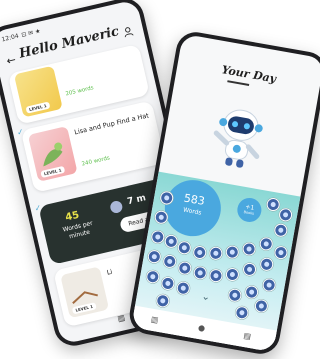 Image resolution: width=320 pixels, height=359 pixels. What do you see at coordinates (141, 199) in the screenshot?
I see `reading-count-suffix: m` at bounding box center [141, 199].